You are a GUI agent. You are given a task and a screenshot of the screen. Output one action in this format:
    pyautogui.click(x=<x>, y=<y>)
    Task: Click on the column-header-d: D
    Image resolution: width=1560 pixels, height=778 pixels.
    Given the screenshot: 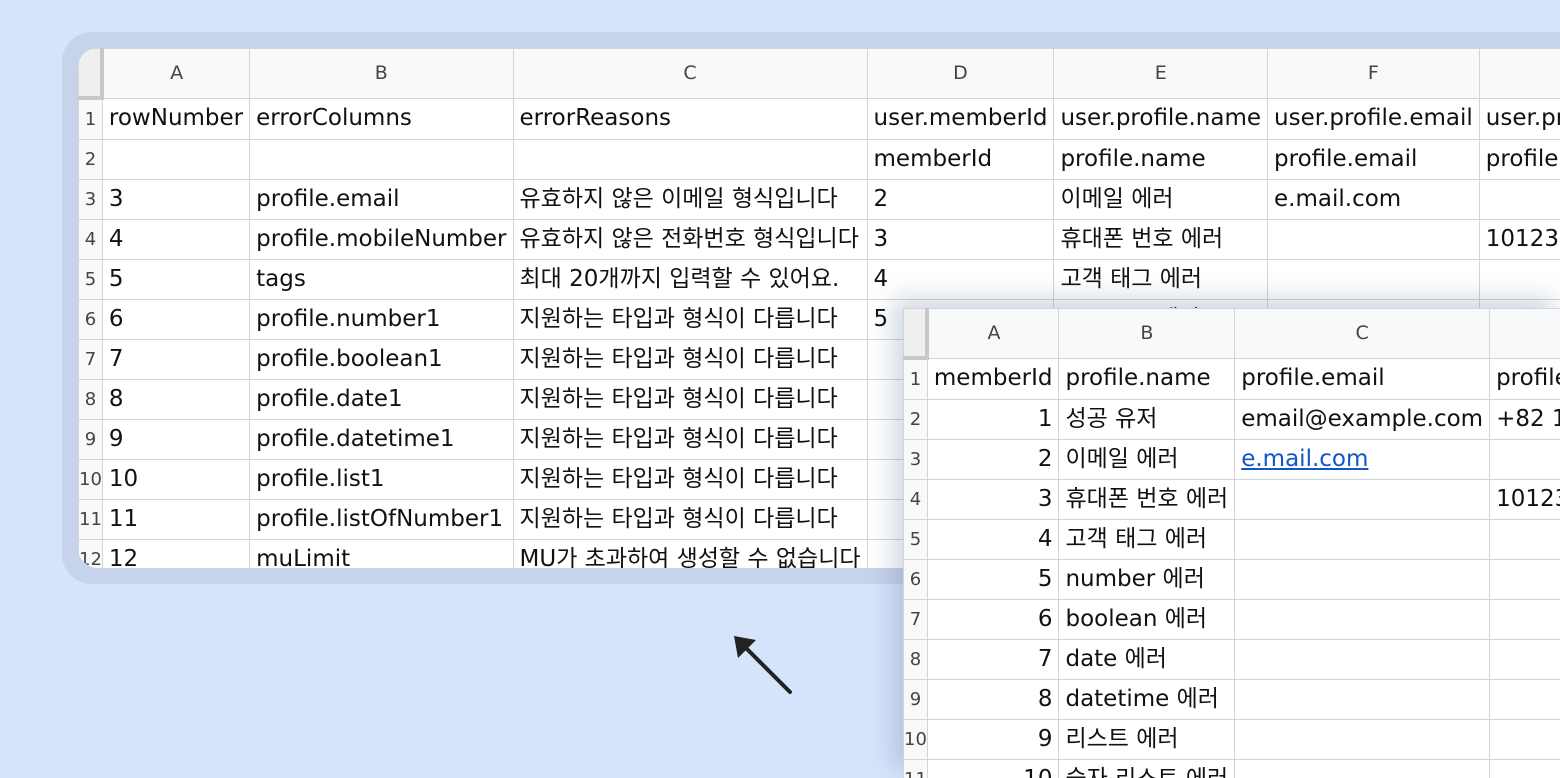 What is the action you would take?
    pyautogui.click(x=960, y=74)
    